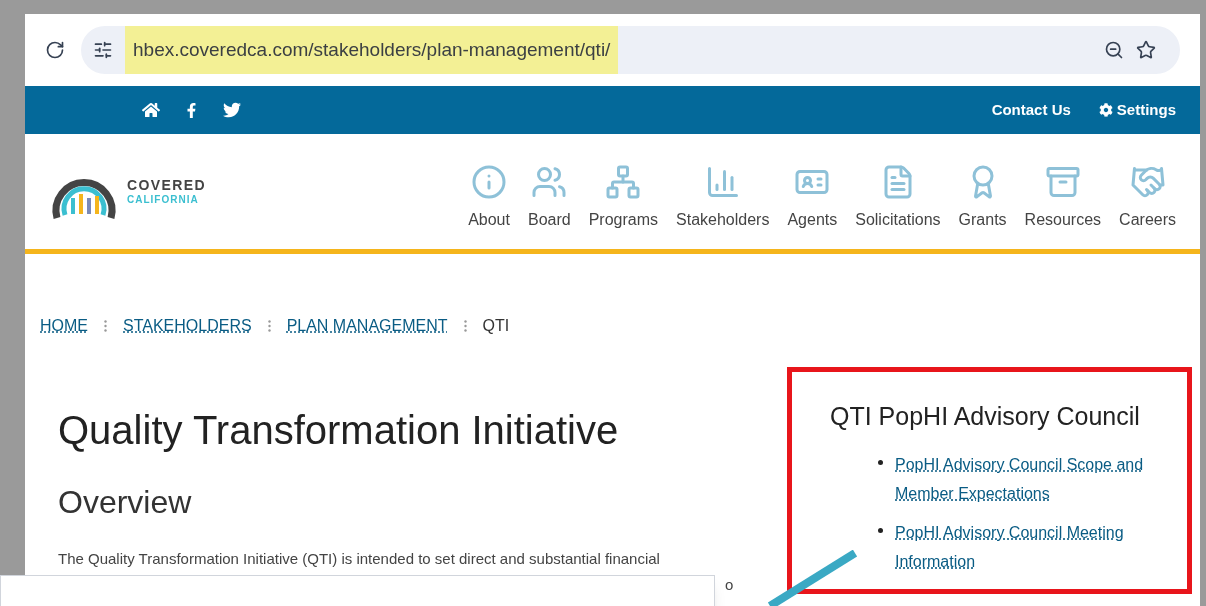 This screenshot has height=606, width=1206. I want to click on sitemap-icon, so click(623, 181).